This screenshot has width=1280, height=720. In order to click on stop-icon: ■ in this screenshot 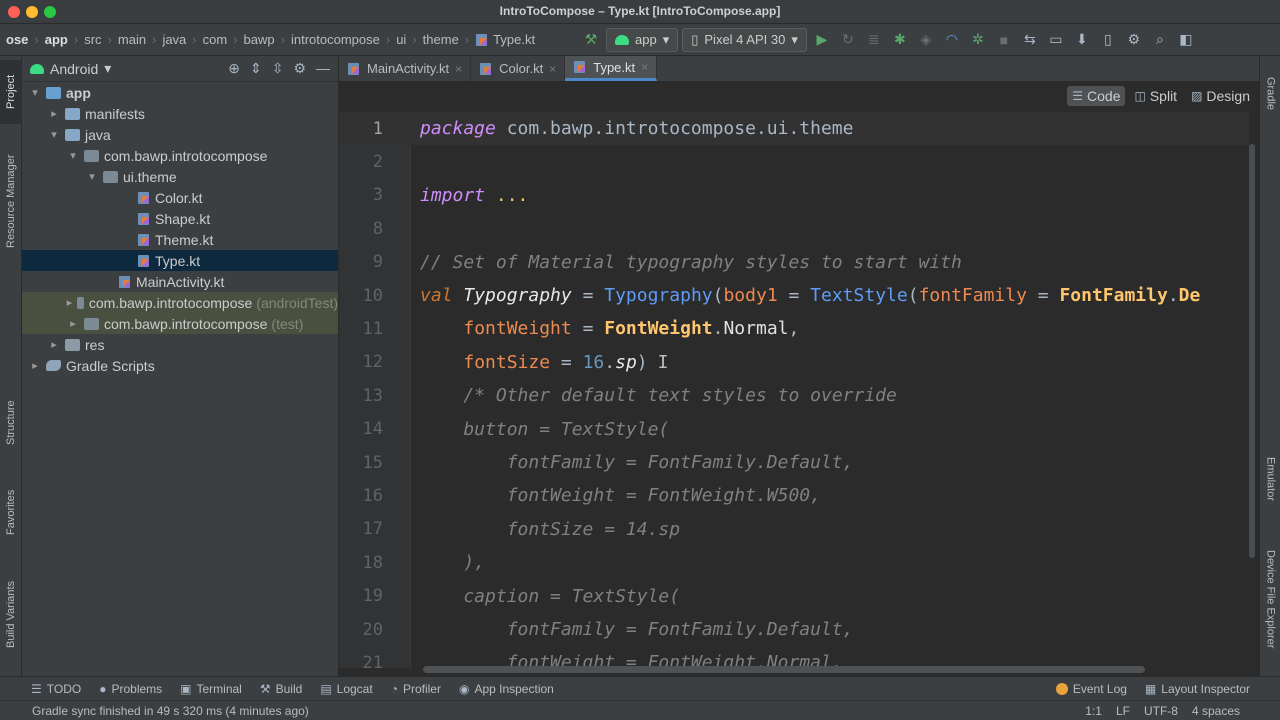, I will do `click(1004, 40)`.